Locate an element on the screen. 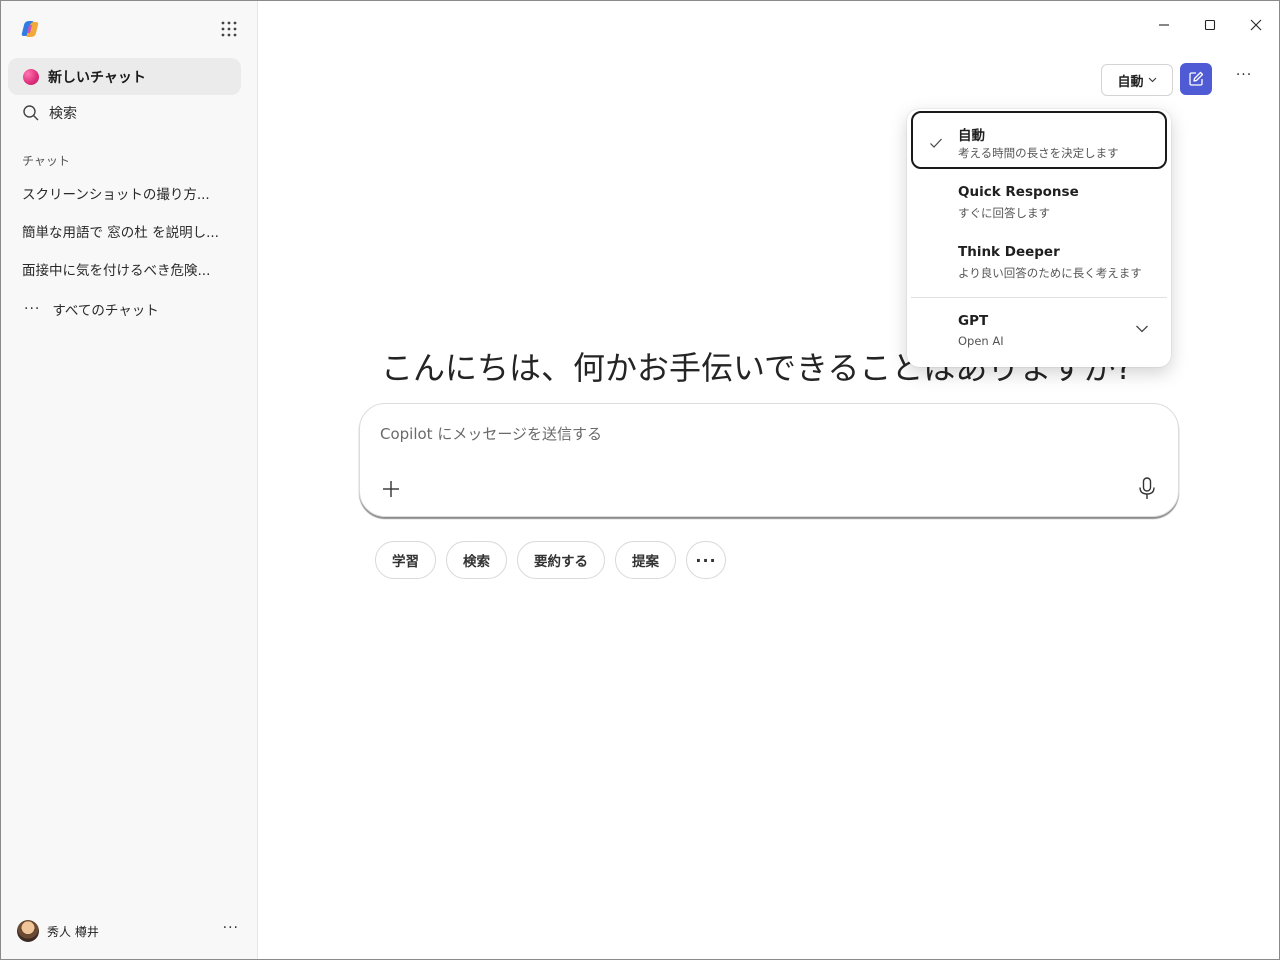 Image resolution: width=1280 pixels, height=960 pixels. close-button is located at coordinates (1256, 25).